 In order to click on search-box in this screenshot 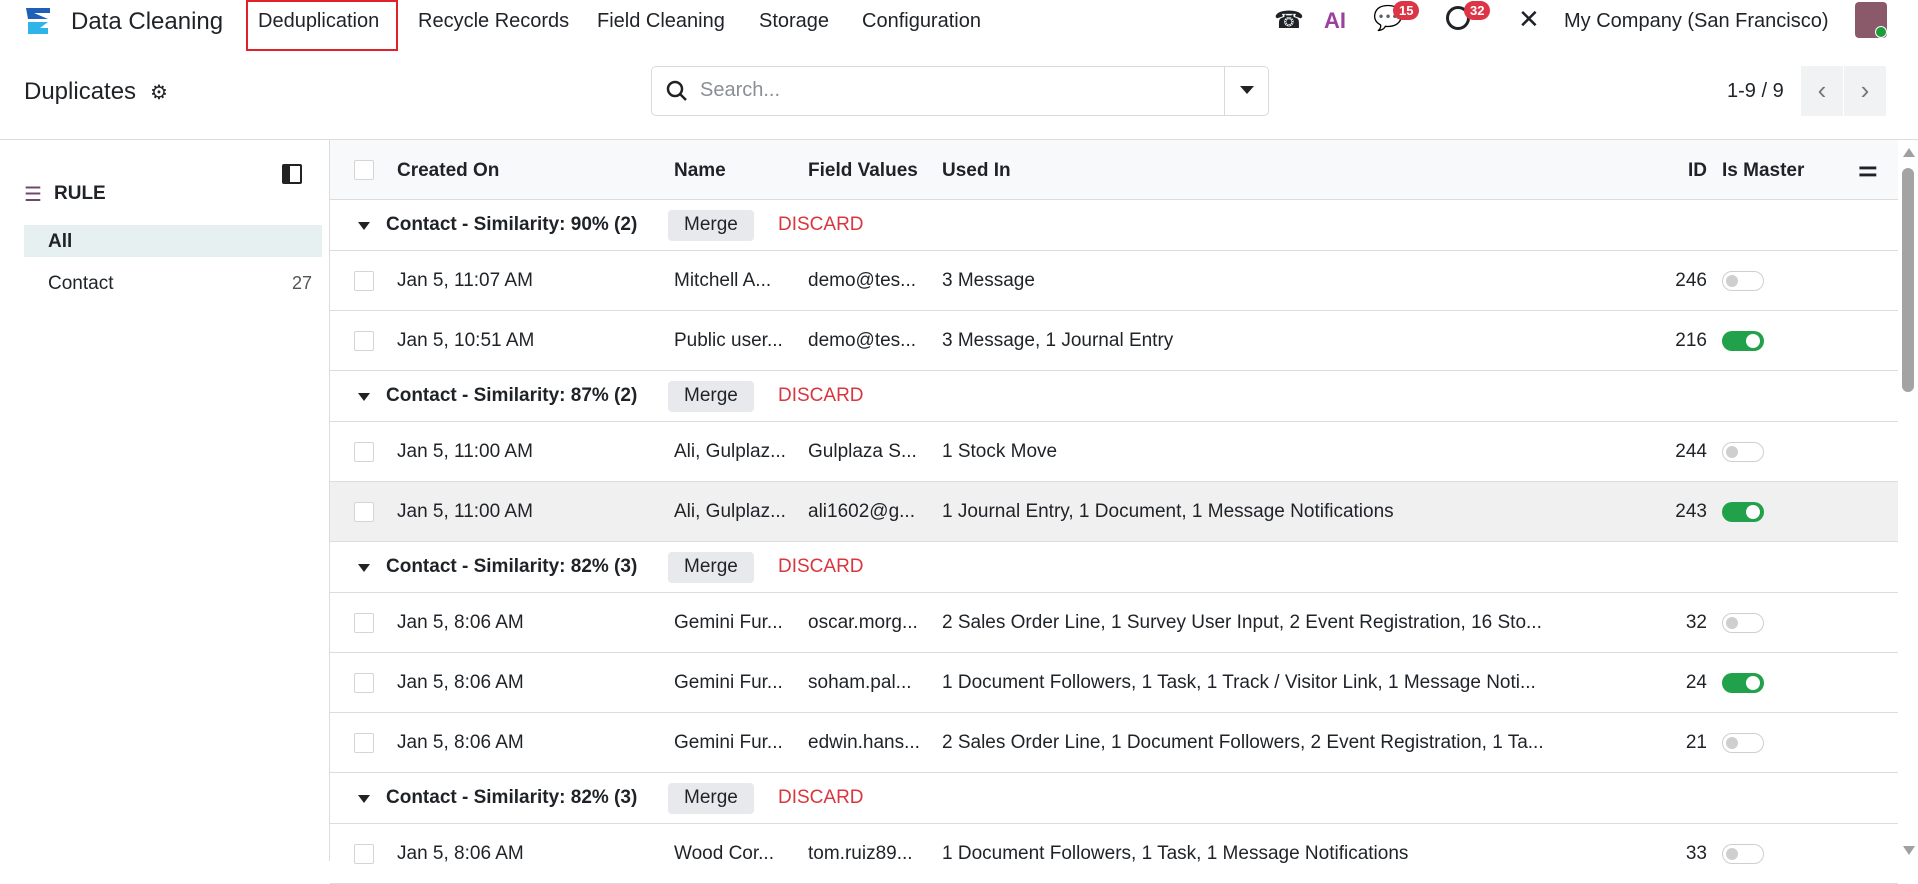, I will do `click(960, 91)`.